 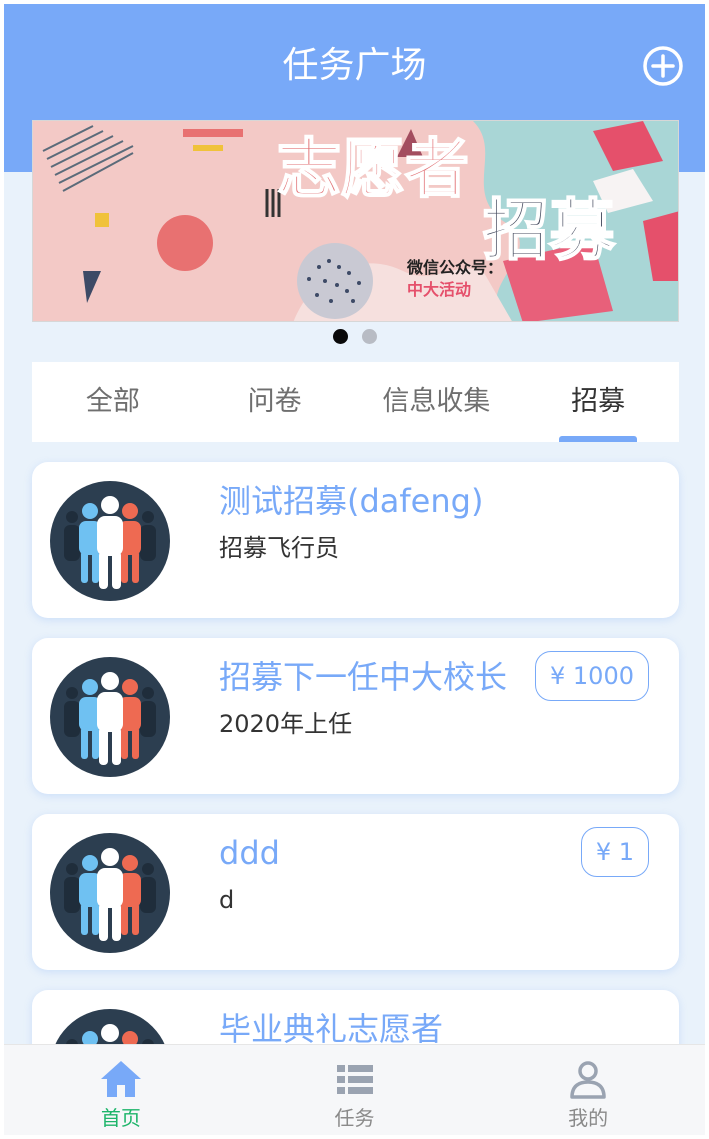 I want to click on tab-recruit: 招募, so click(x=598, y=402).